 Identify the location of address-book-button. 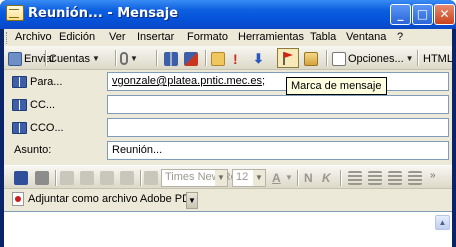
(171, 58).